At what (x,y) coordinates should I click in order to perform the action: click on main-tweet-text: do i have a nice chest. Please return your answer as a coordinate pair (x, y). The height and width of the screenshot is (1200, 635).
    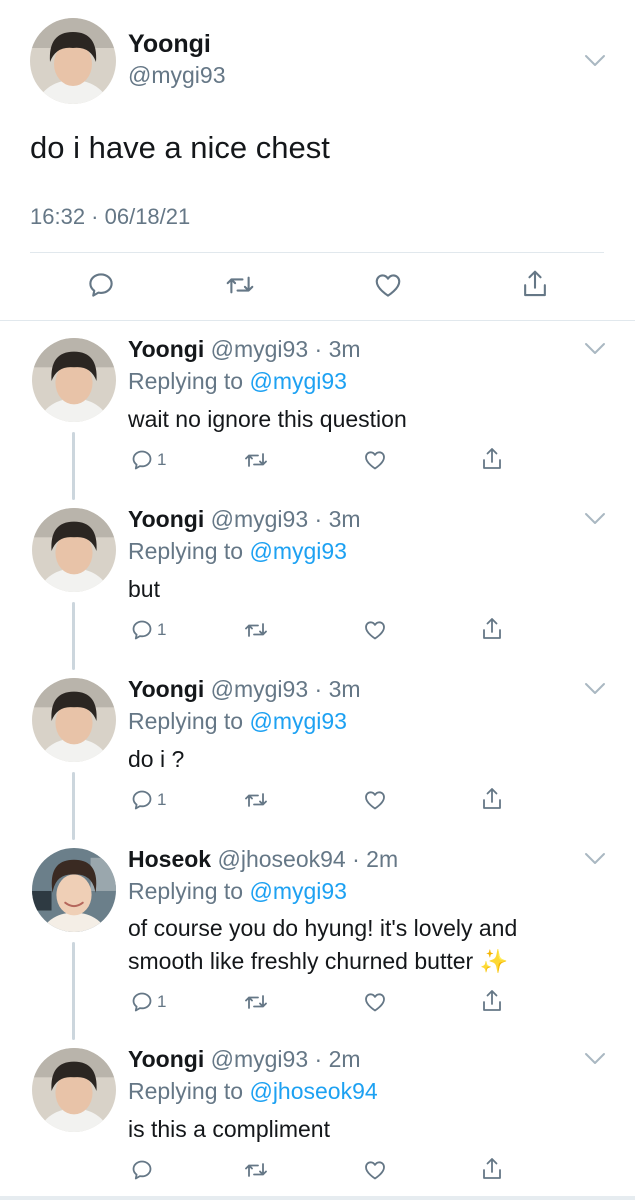
    Looking at the image, I should click on (180, 147).